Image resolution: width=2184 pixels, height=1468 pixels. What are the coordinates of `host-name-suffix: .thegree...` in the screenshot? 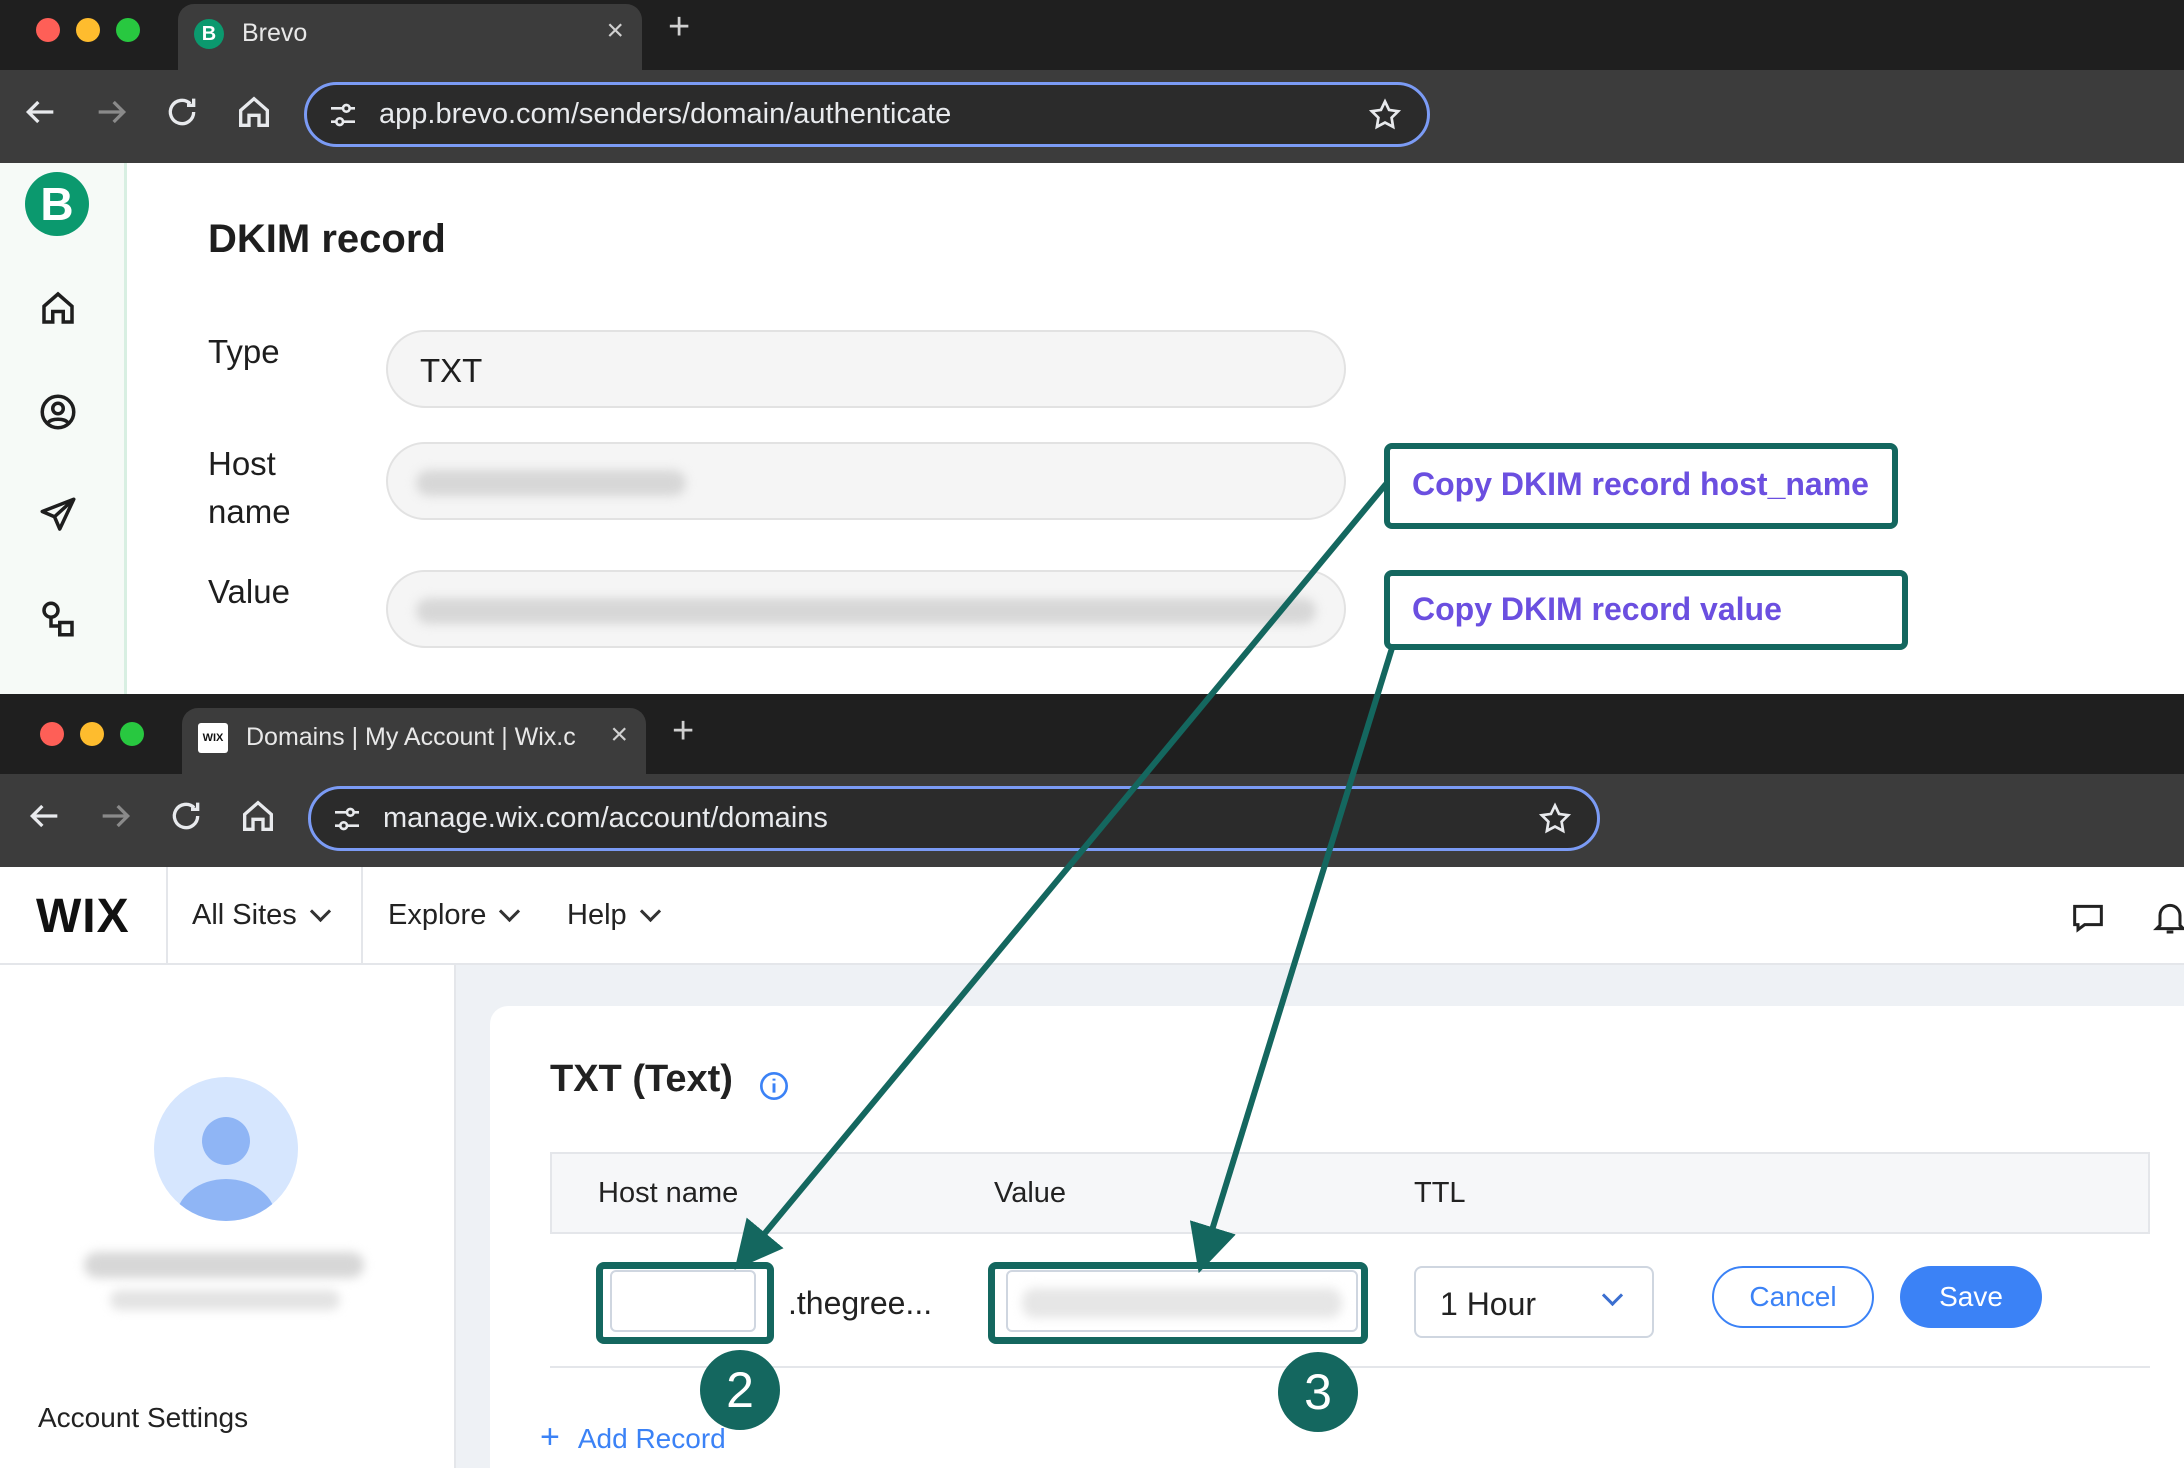 It's located at (860, 1303).